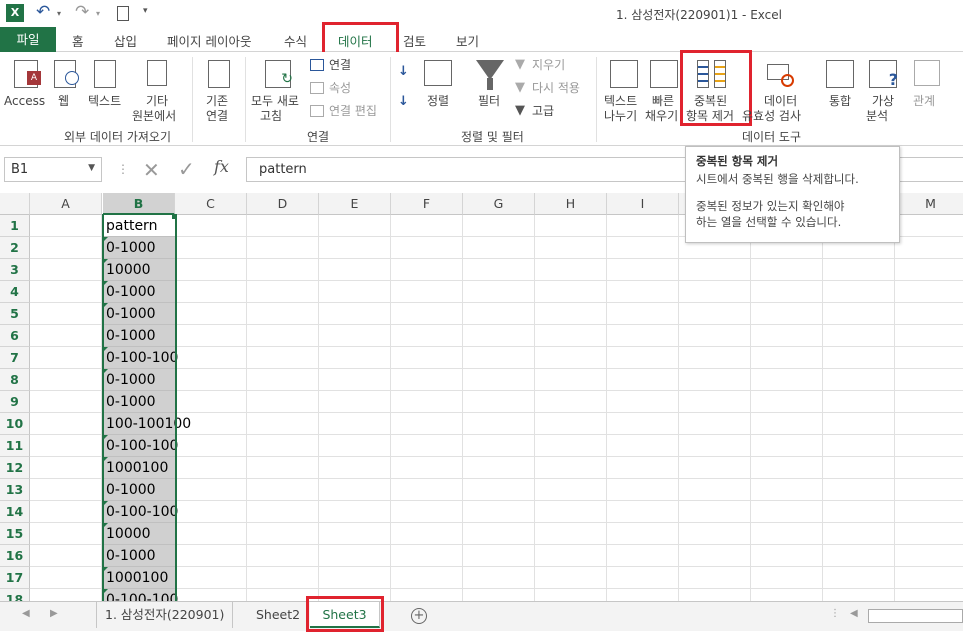  I want to click on enter-icon: ✓, so click(186, 169).